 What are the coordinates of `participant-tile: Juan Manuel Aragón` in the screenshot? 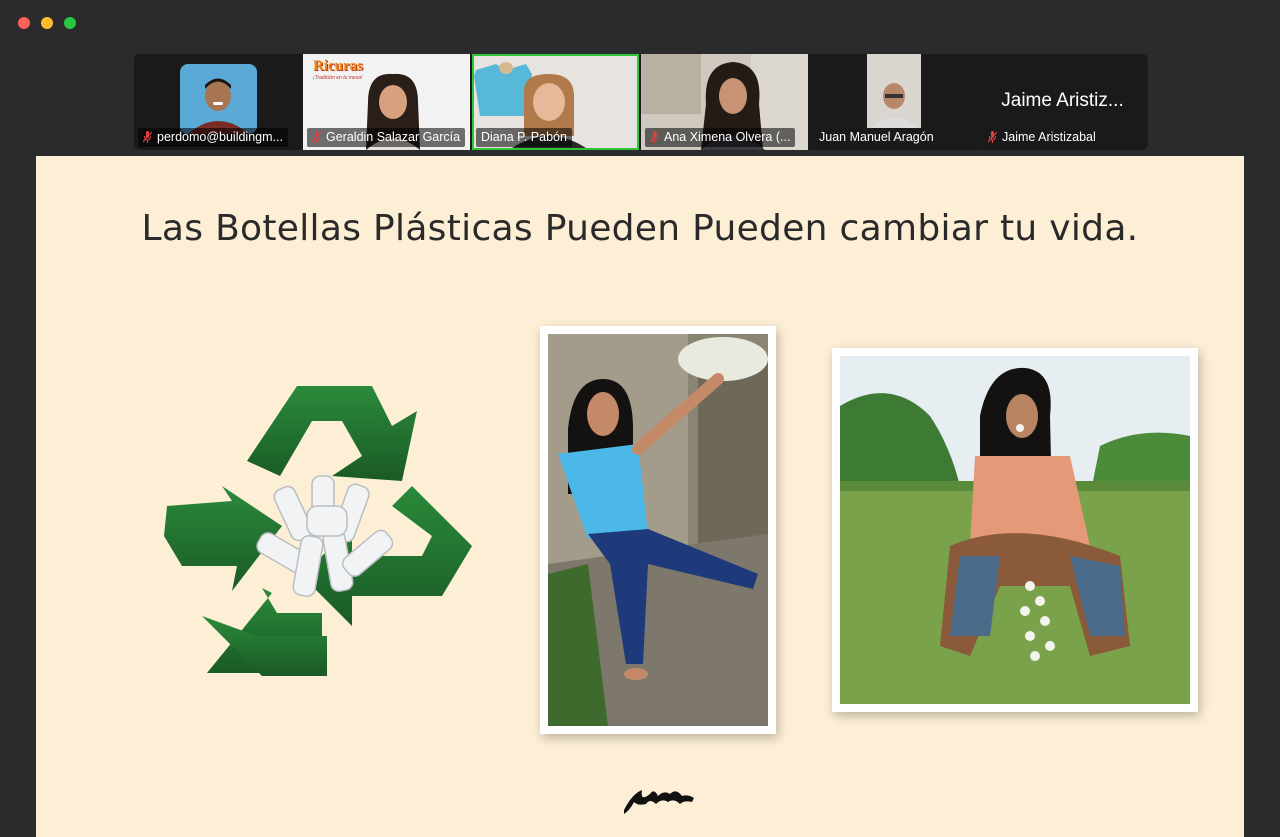 It's located at (893, 102).